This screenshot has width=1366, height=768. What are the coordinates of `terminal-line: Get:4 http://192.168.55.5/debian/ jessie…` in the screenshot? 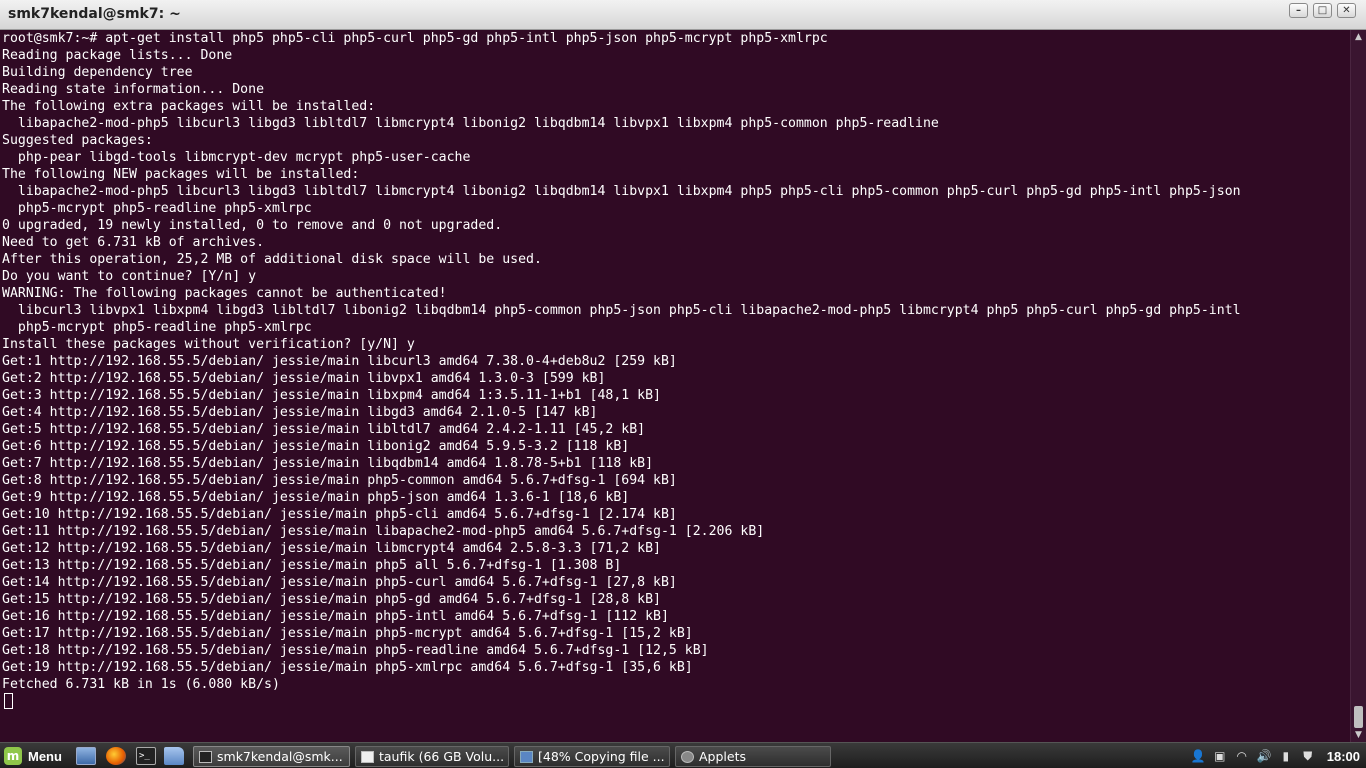 It's located at (300, 412).